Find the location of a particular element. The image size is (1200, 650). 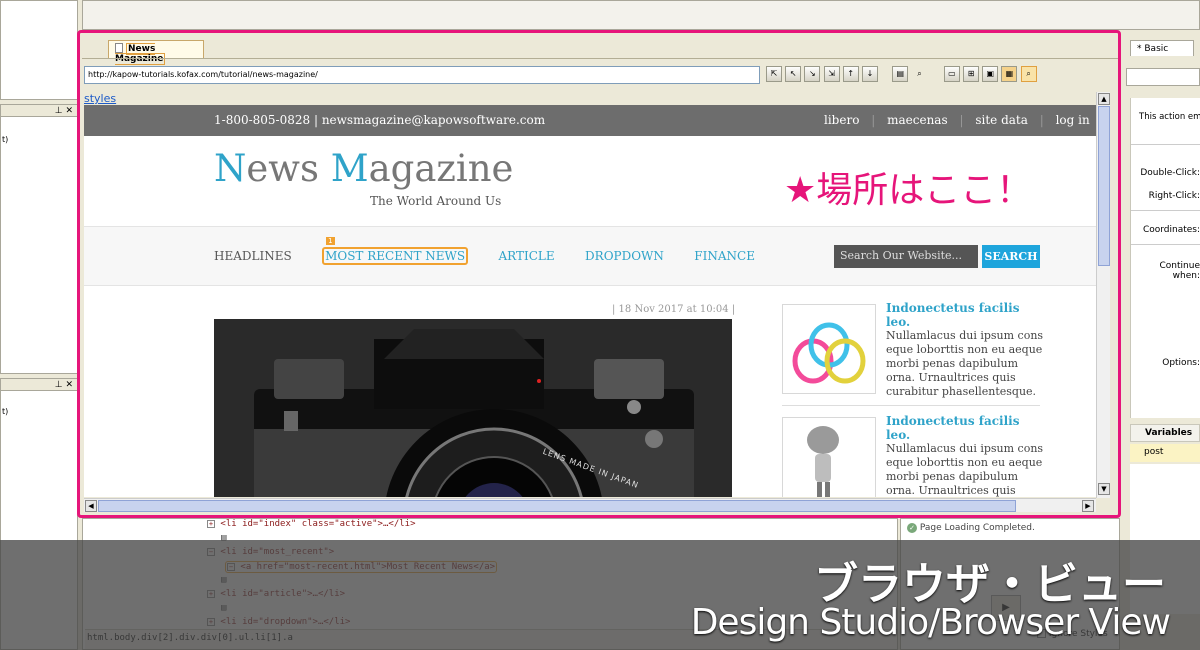

article-2-title: Indonectetus facilis leo. is located at coordinates (966, 428).